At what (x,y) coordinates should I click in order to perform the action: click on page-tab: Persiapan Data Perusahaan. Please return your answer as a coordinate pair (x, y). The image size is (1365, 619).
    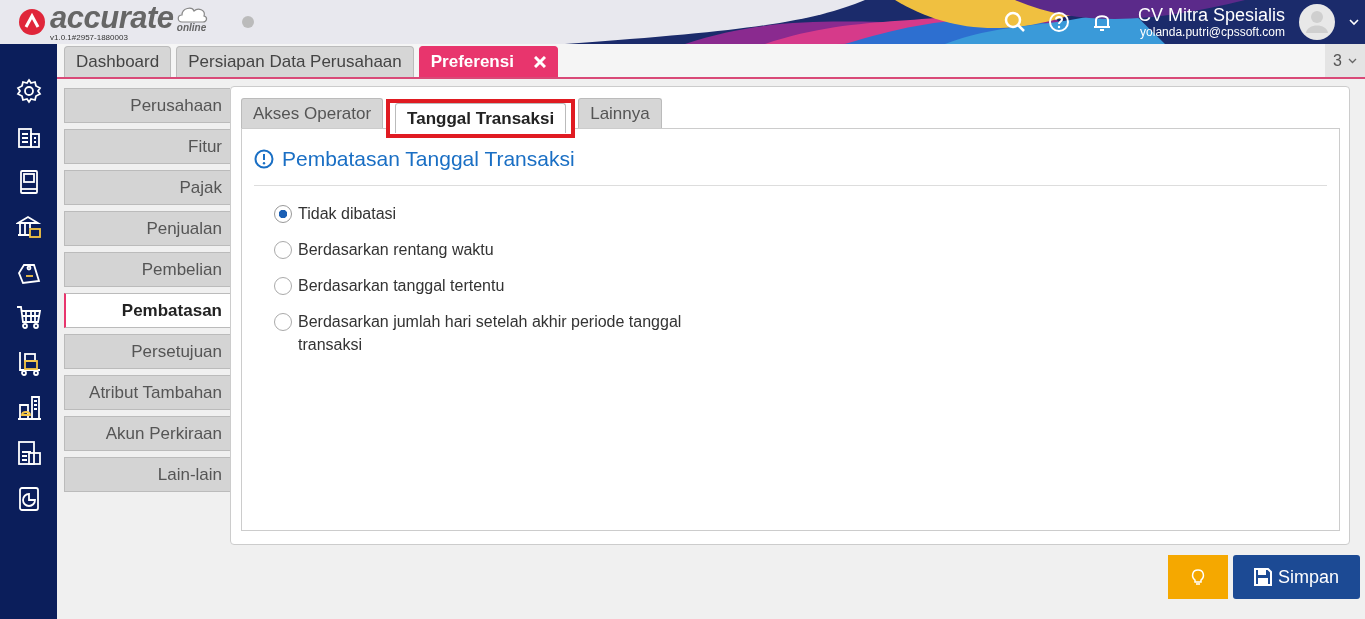
    Looking at the image, I should click on (295, 61).